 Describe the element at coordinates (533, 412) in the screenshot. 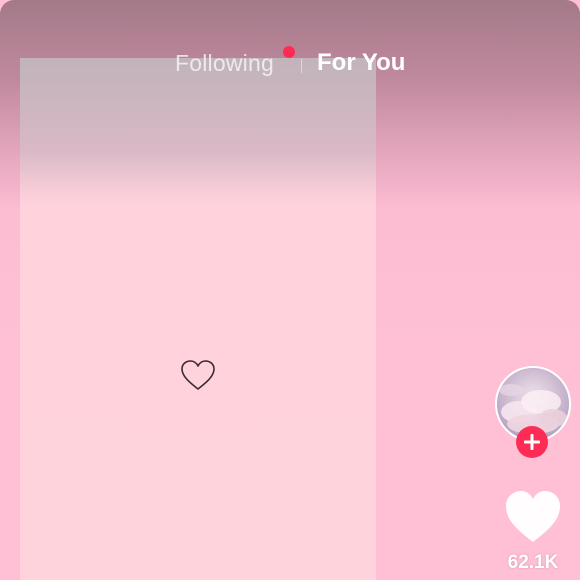

I see `creator-profile` at that location.